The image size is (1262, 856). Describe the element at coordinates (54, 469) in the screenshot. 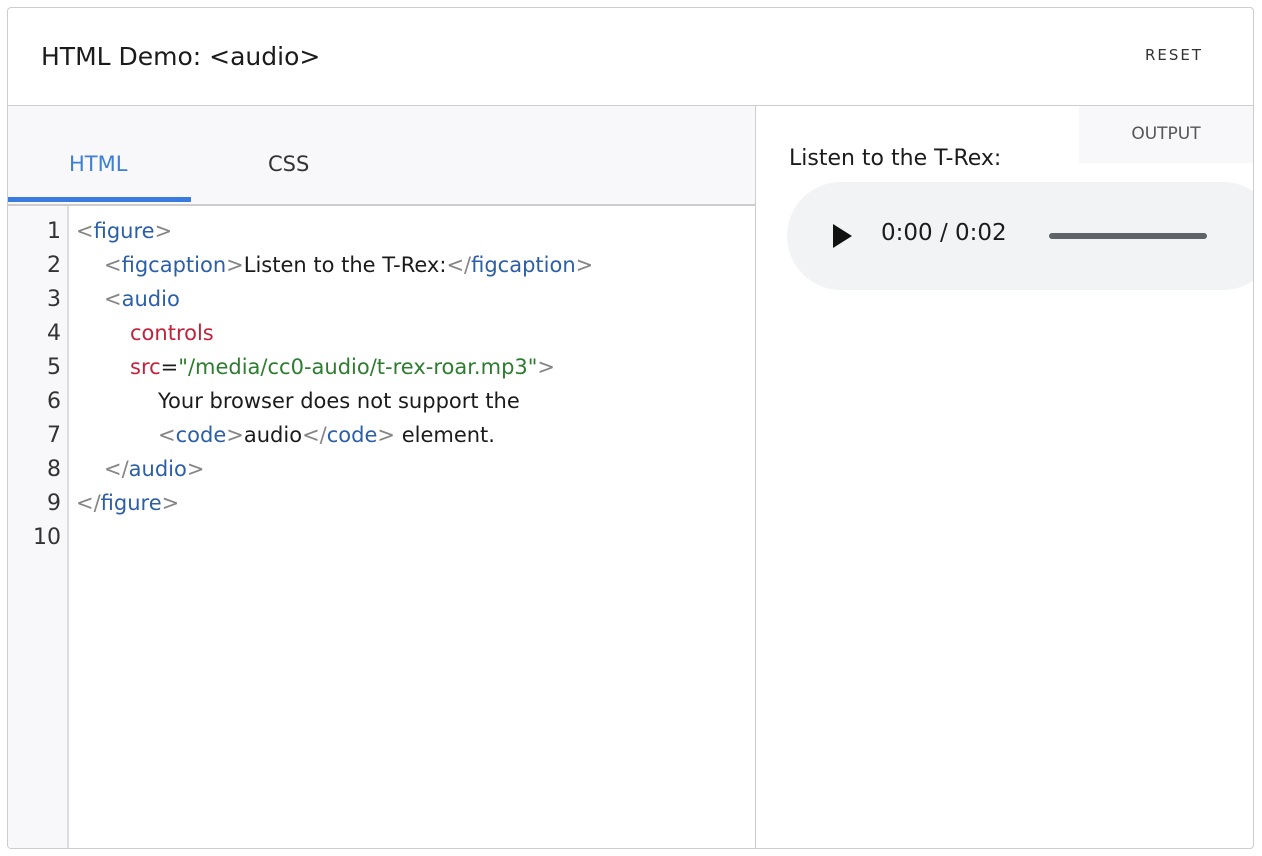

I see `line-number: 8` at that location.